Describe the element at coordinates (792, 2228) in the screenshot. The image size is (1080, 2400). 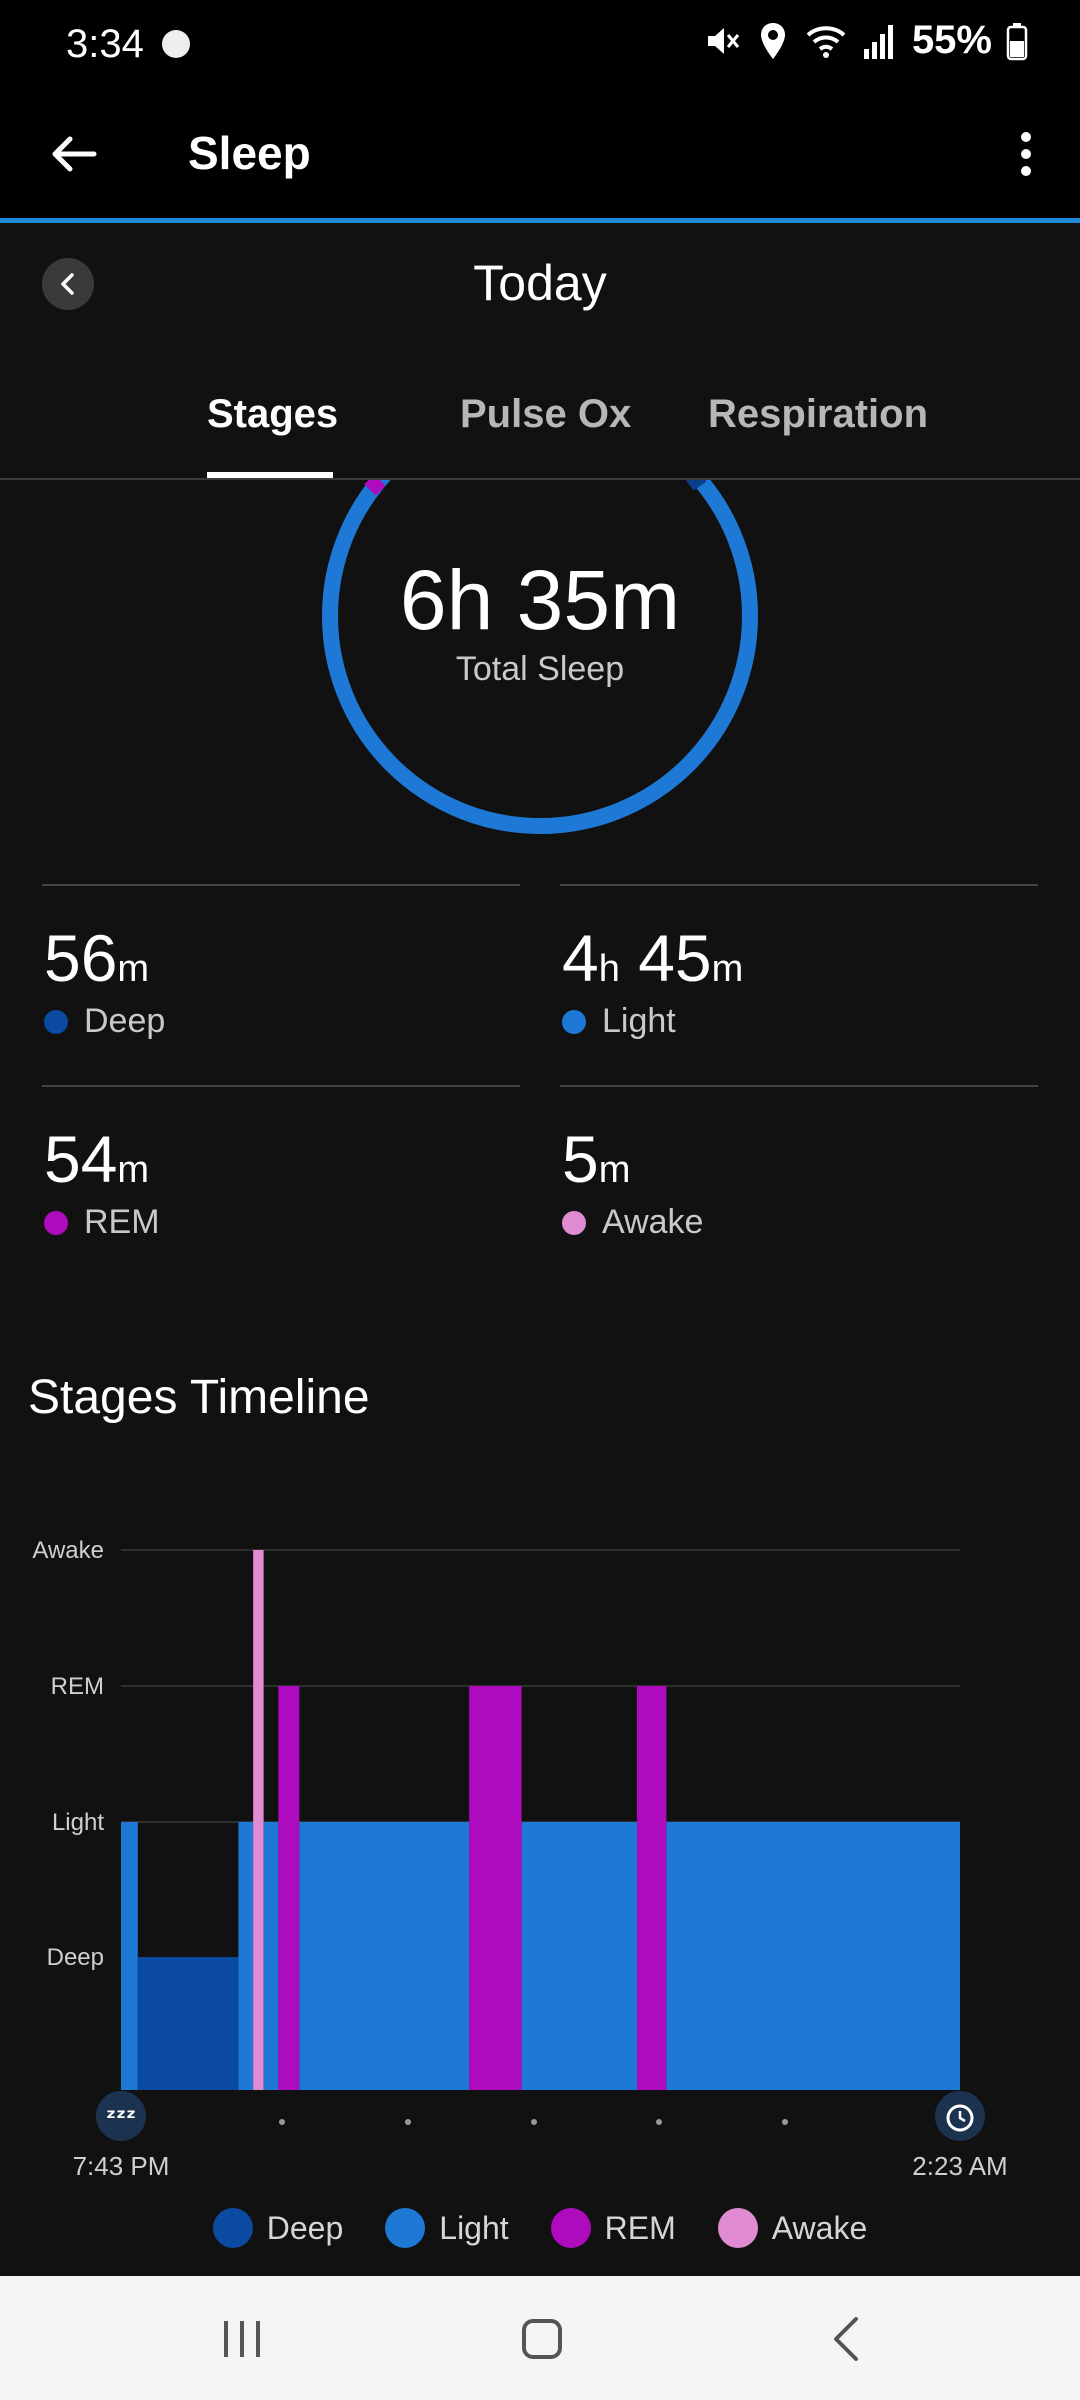
I see `legend-item-awake: Awake` at that location.